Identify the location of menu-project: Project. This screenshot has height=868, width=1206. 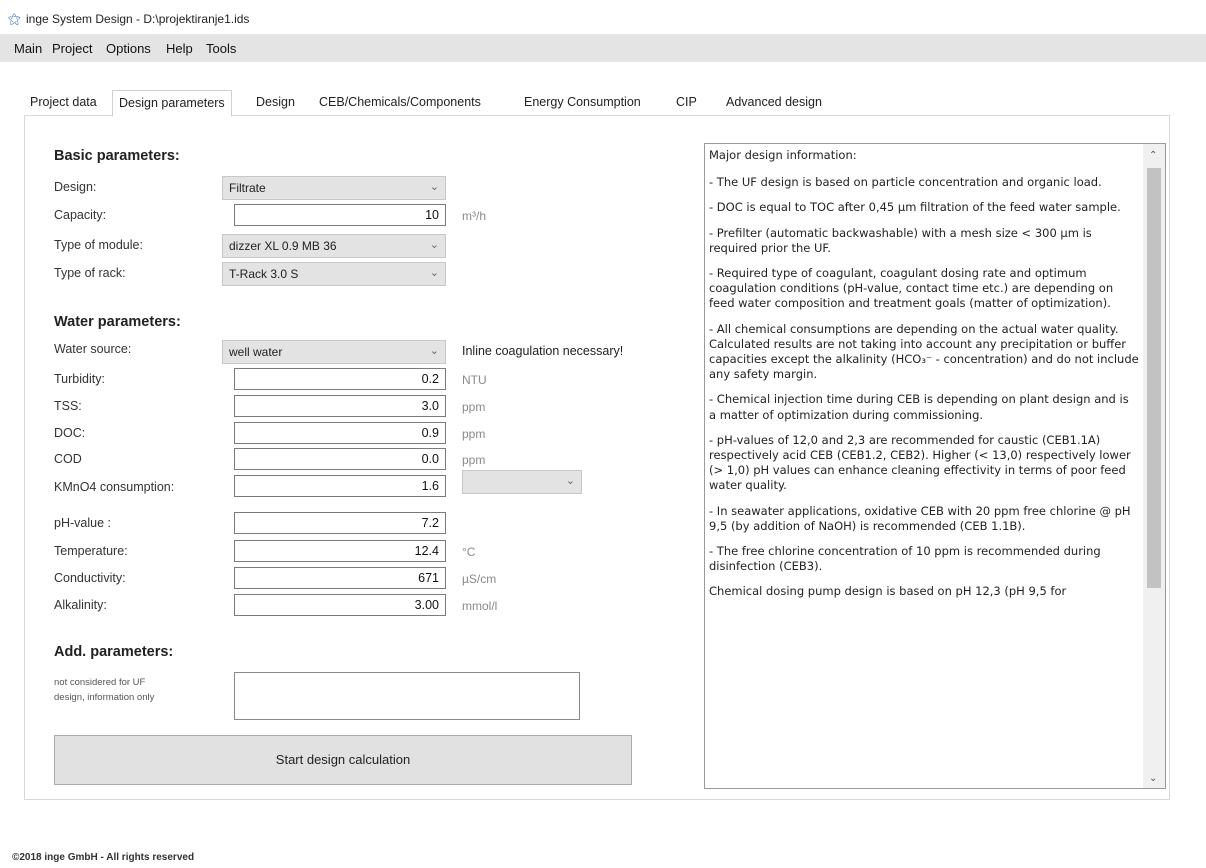
(72, 48).